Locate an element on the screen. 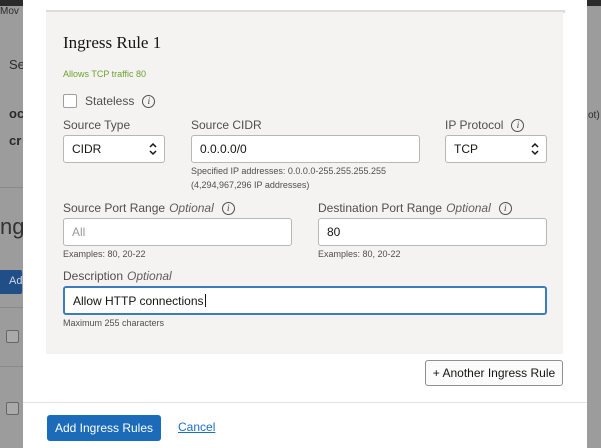 The image size is (601, 448). dest-port-value: 80 is located at coordinates (334, 232).